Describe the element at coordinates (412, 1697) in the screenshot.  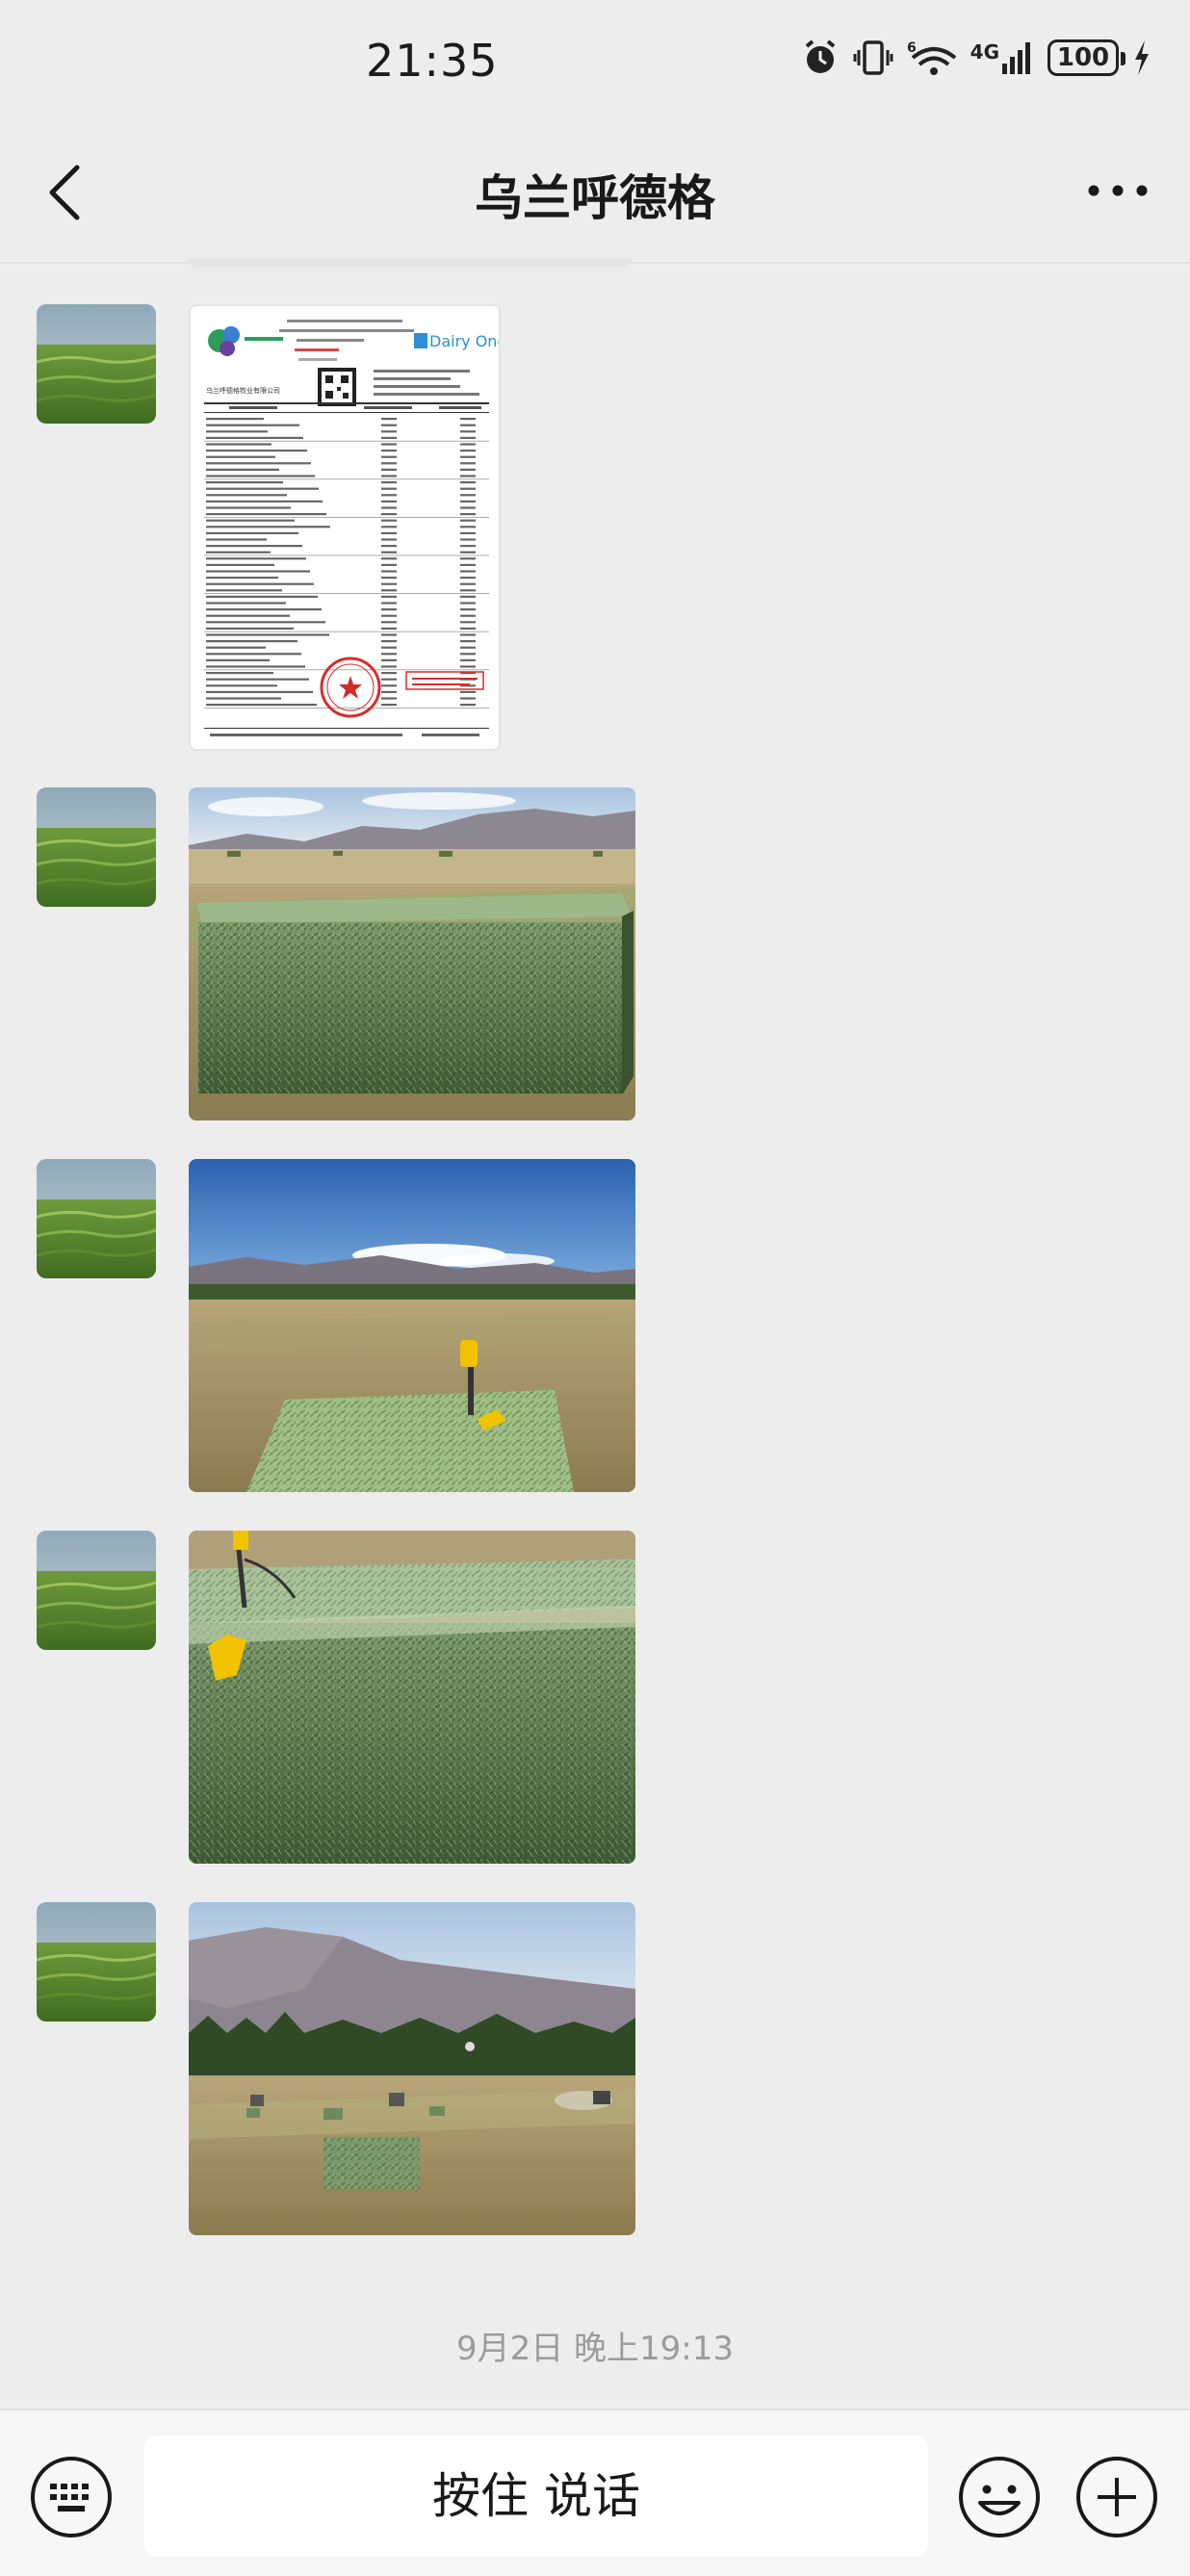
I see `bale-closeup-photo` at that location.